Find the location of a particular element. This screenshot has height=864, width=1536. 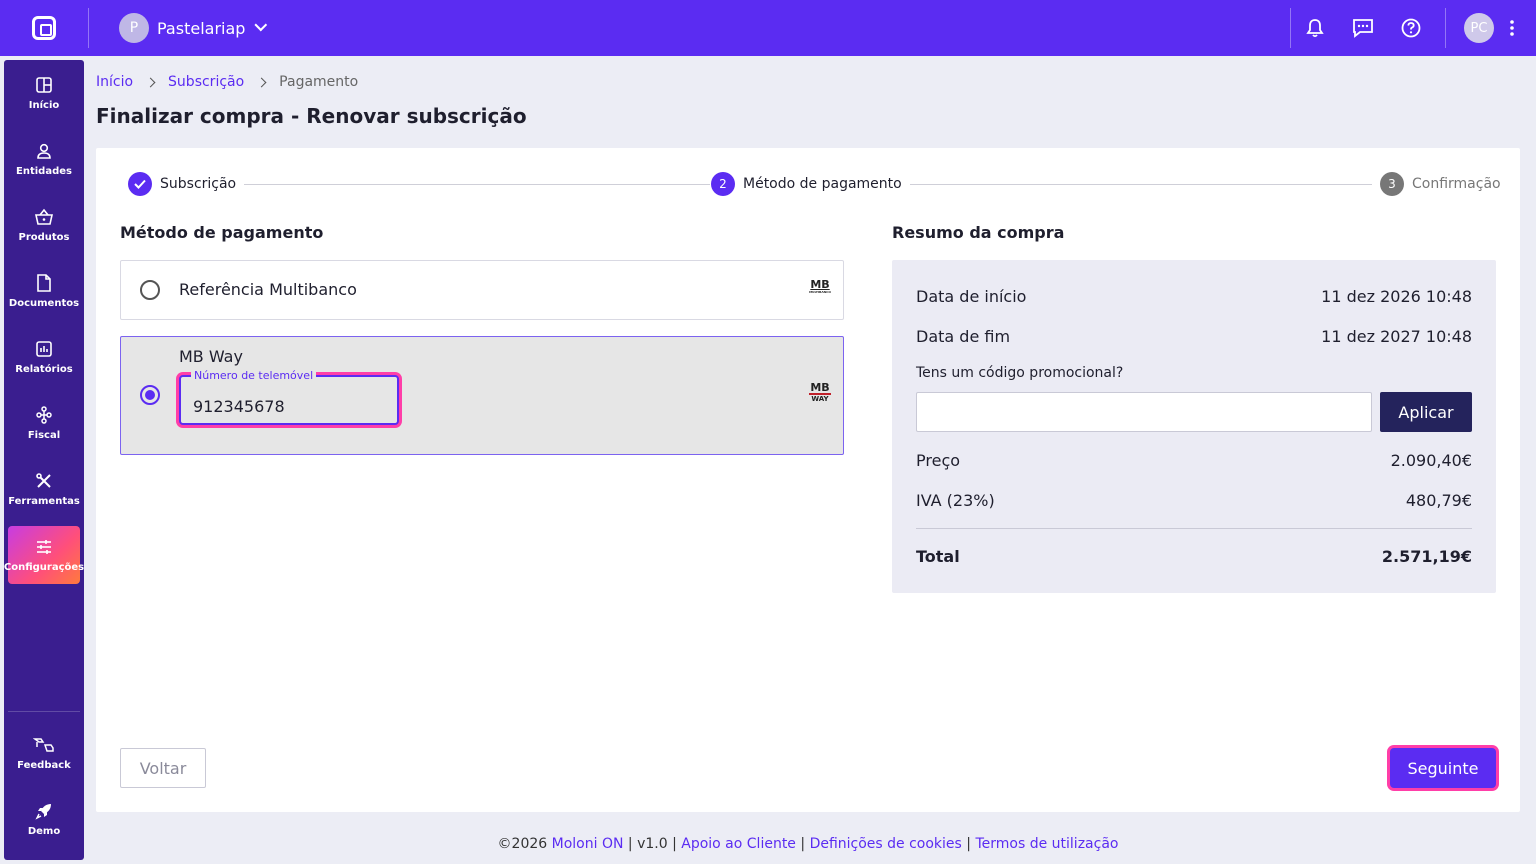

feedback-icon is located at coordinates (43, 744).